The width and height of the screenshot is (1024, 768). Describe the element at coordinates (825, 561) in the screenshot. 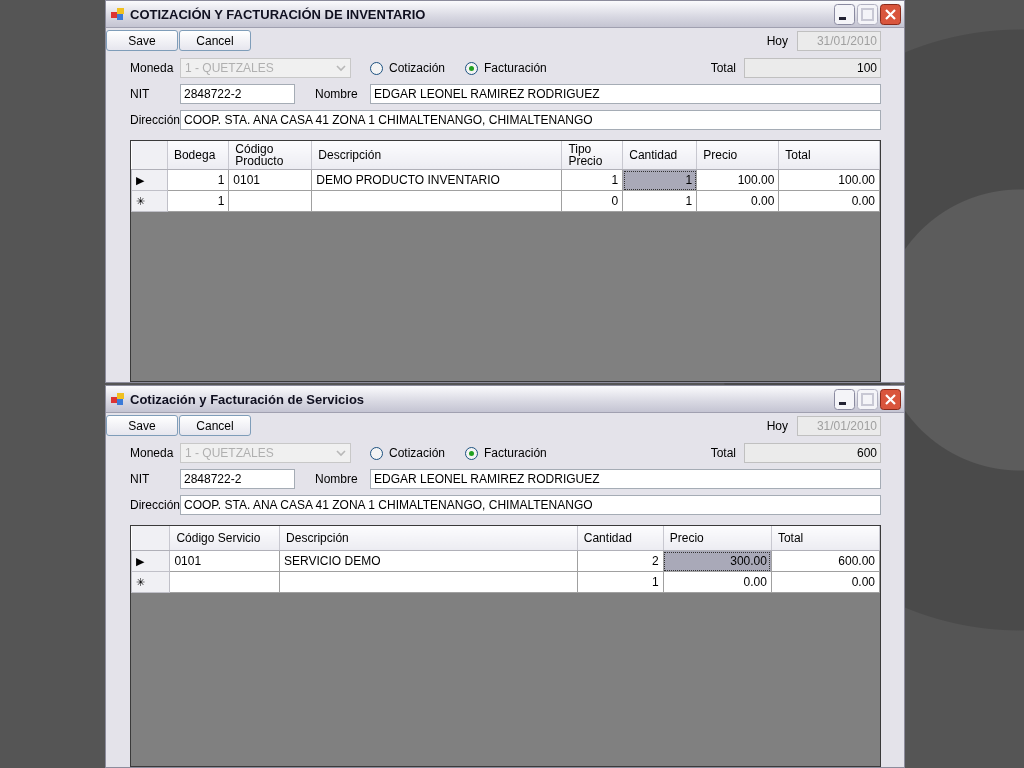

I see `table-cell: 600.00` at that location.